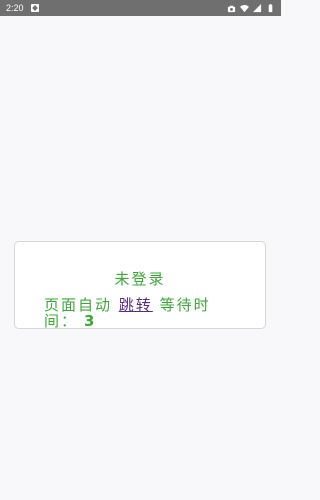  I want to click on signal-icon, so click(257, 8).